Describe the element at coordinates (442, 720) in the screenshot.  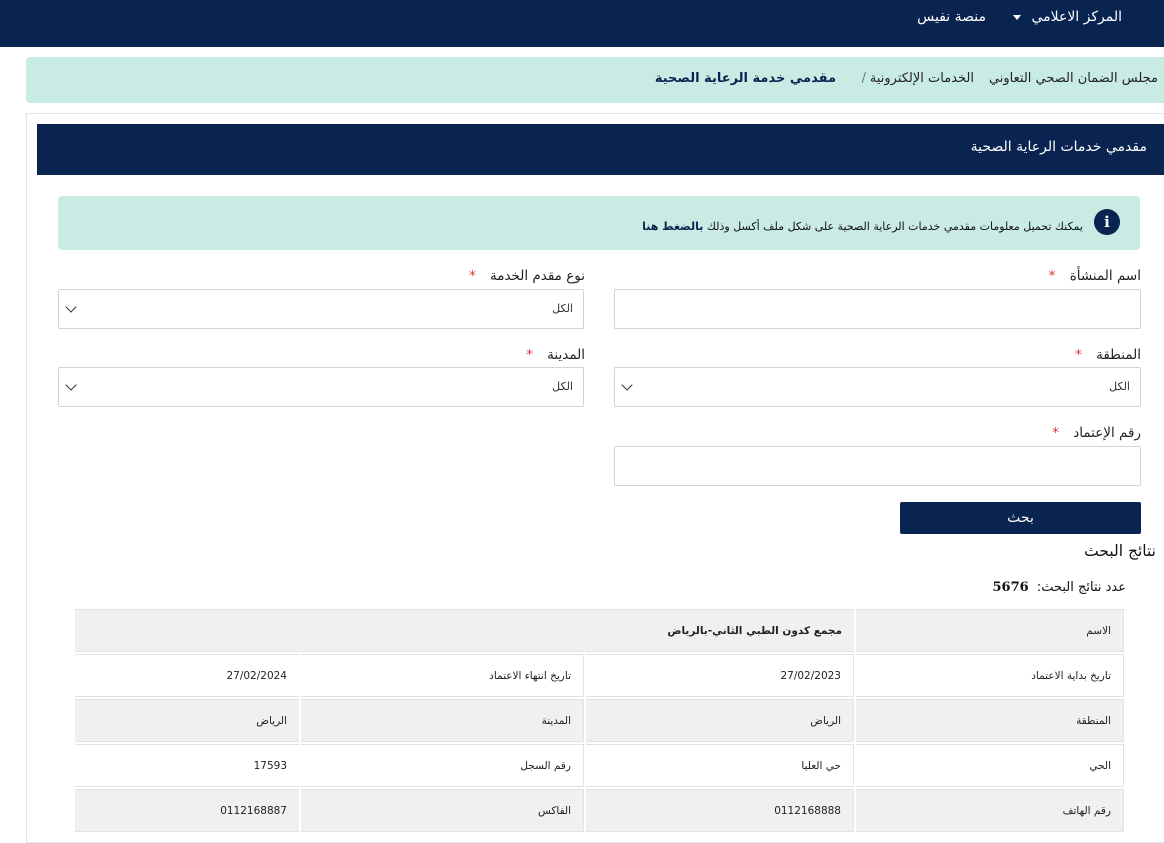
I see `table-cell-label: المدينة` at that location.